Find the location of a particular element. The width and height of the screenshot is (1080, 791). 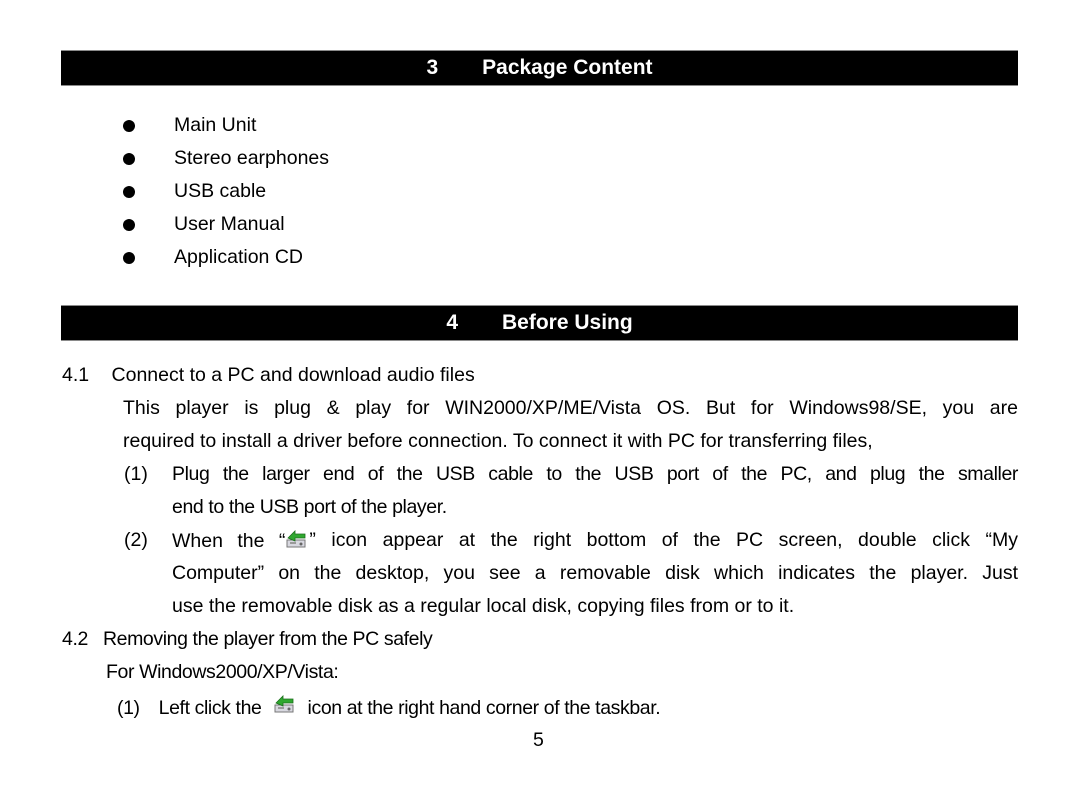

section-3-number: 3 is located at coordinates (432, 67).